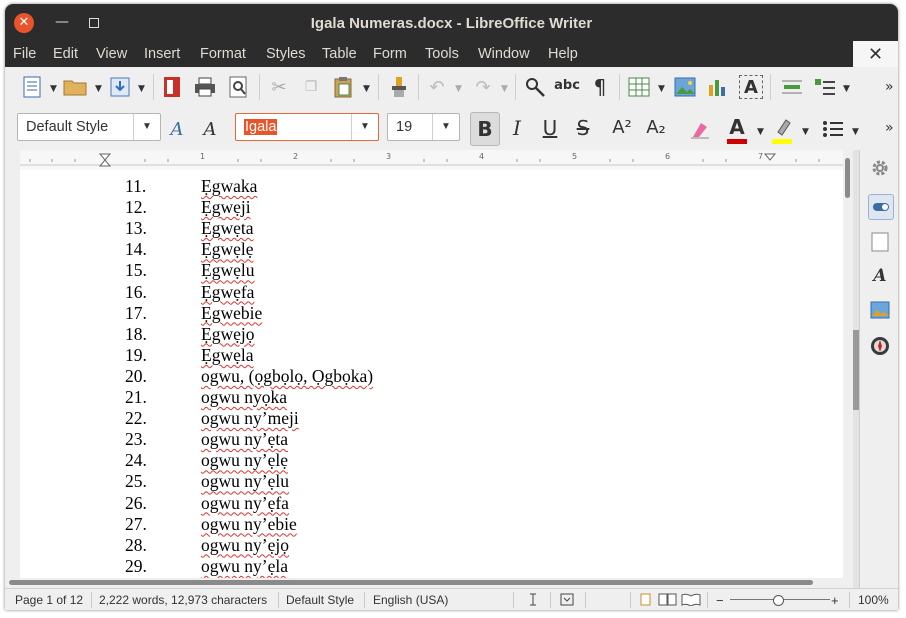 The image size is (906, 618). I want to click on zoom-percent: 100%, so click(873, 600).